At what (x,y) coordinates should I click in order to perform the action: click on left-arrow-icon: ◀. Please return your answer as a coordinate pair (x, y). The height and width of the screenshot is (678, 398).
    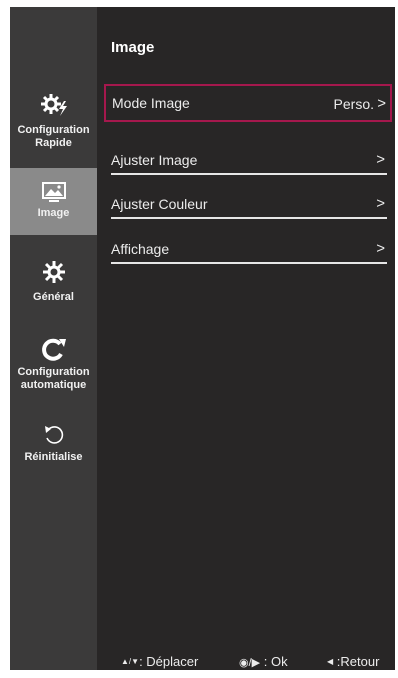
    Looking at the image, I should click on (330, 661).